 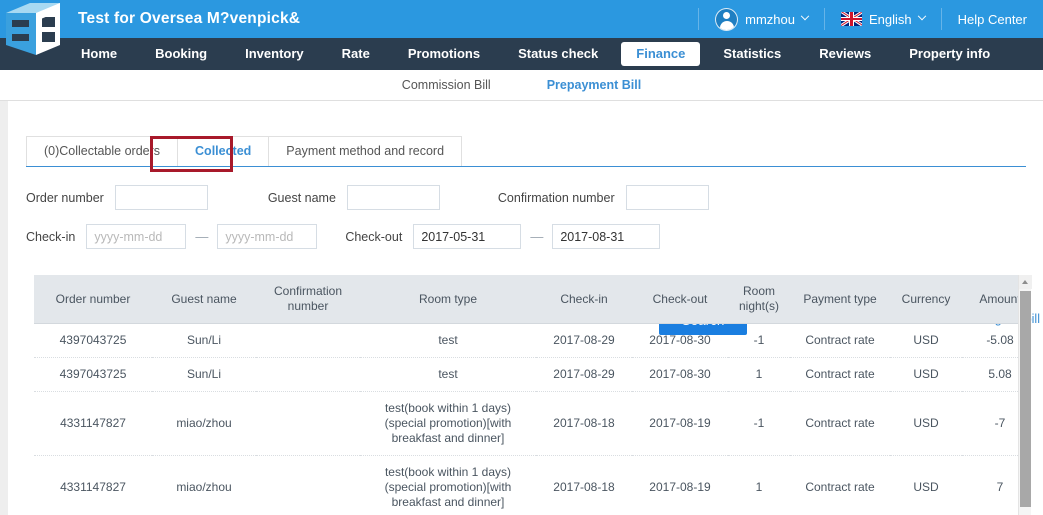 I want to click on nav-item-inventory: Inventory, so click(x=274, y=54).